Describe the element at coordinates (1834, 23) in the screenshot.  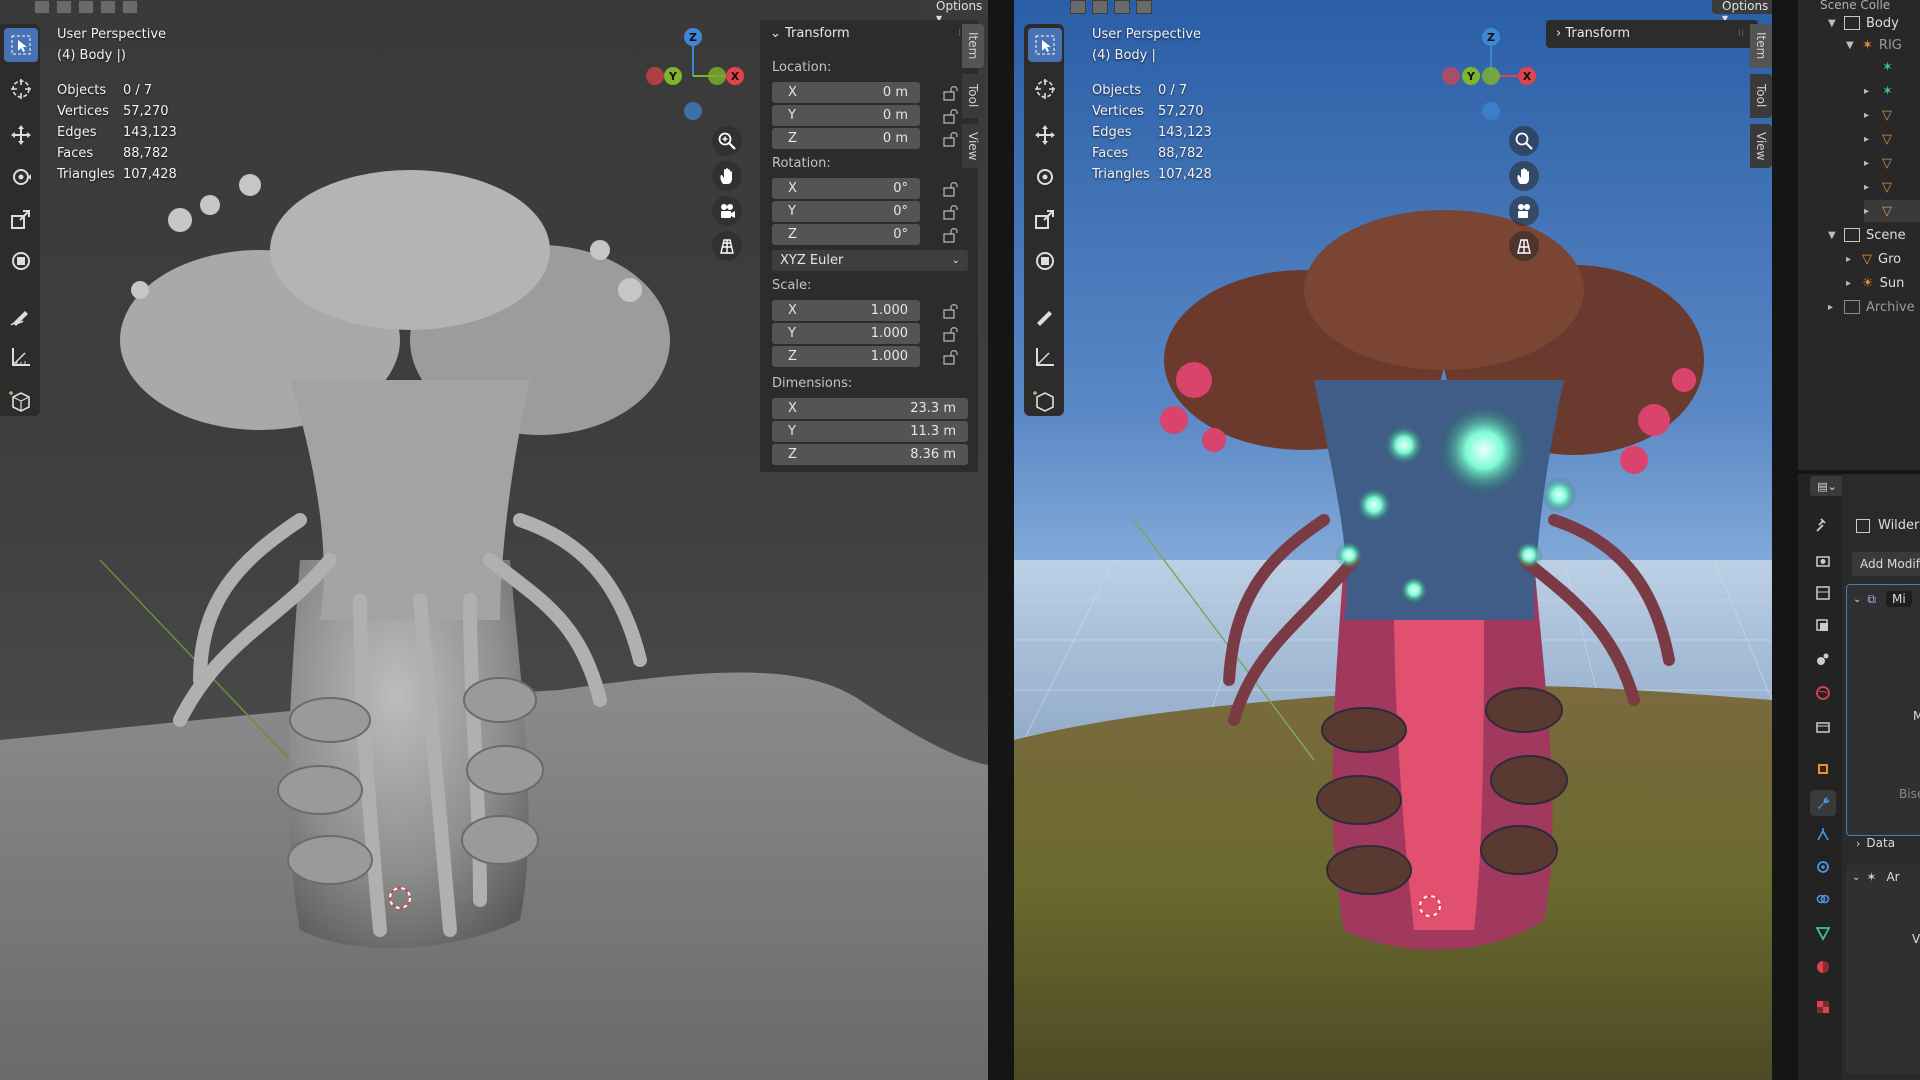
I see `expand-arrow-icon: ▼` at that location.